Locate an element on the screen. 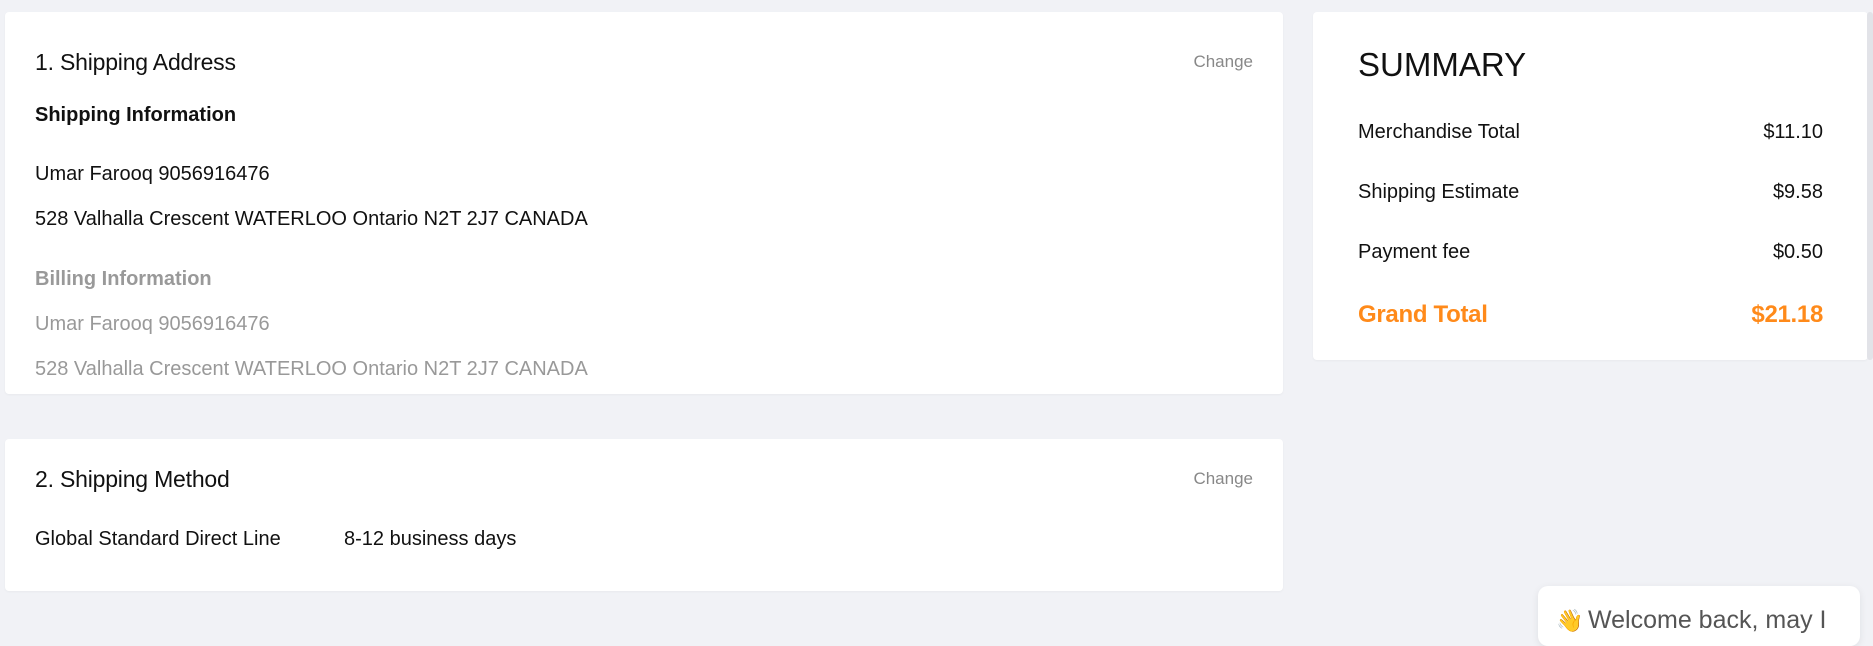 The height and width of the screenshot is (646, 1873). billing-name-phone: Umar Farooq 9056916476 is located at coordinates (152, 324).